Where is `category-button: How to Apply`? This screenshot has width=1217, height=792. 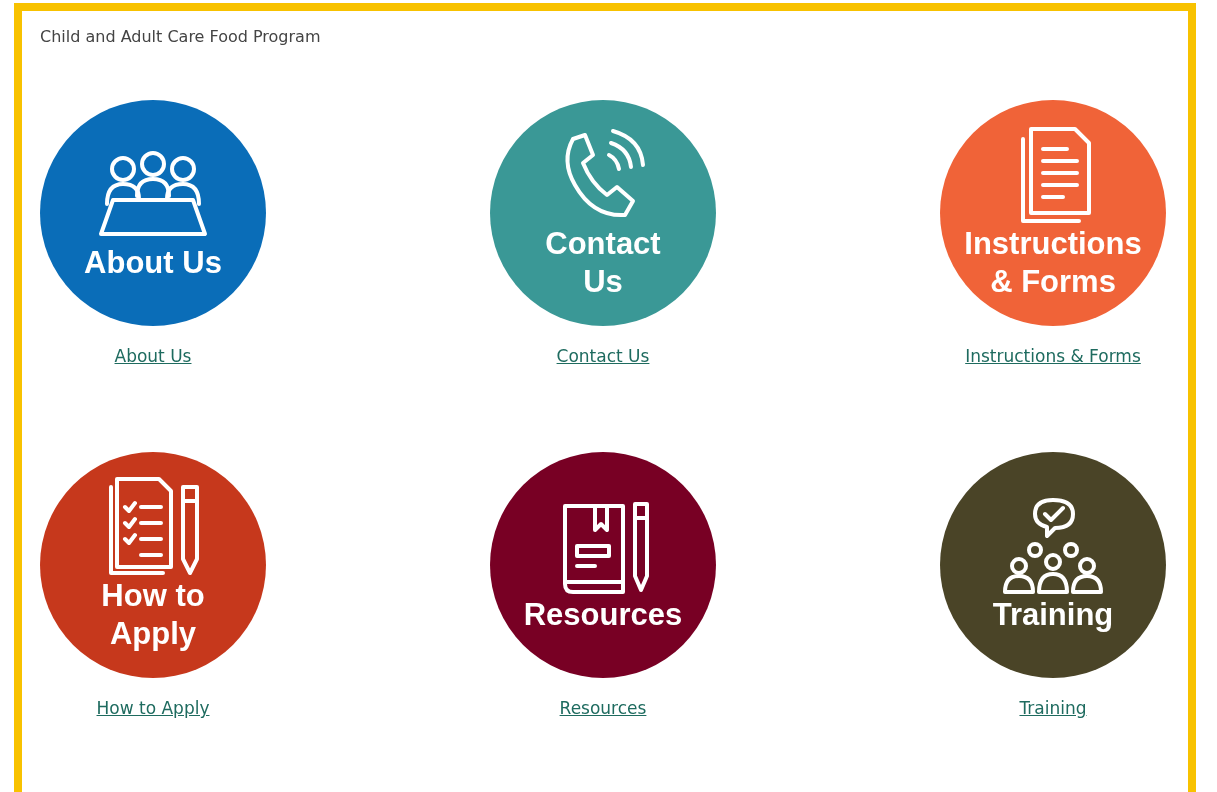
category-button: How to Apply is located at coordinates (153, 565).